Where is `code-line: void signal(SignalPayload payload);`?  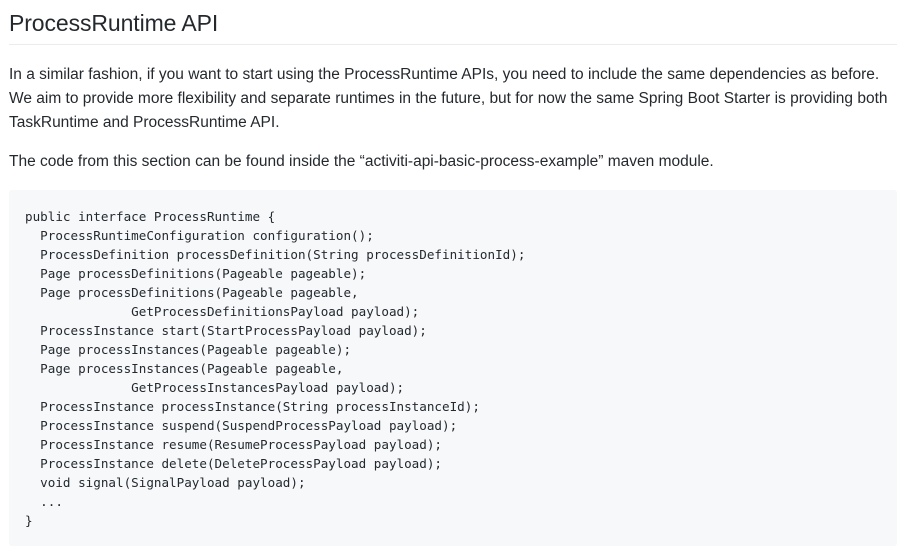 code-line: void signal(SignalPayload payload); is located at coordinates (165, 482).